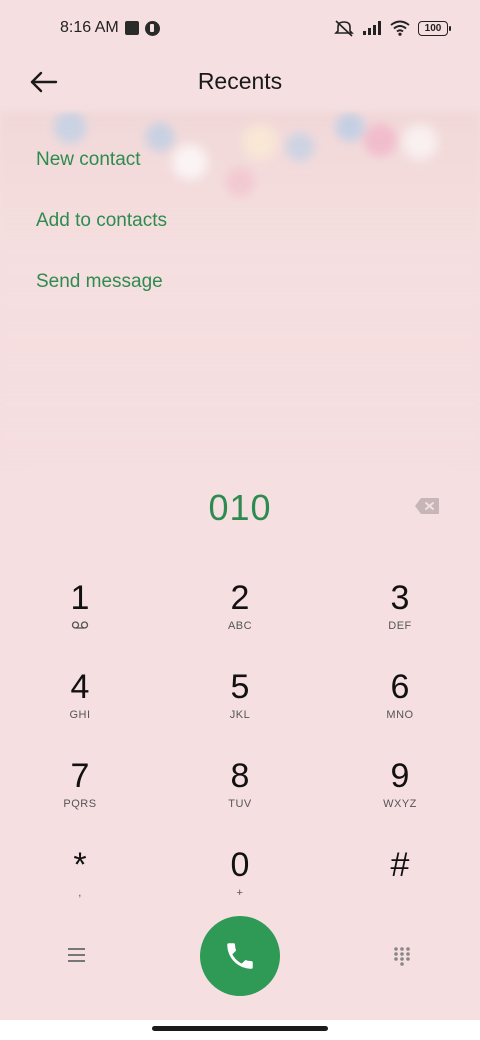  I want to click on key-letters: MNO, so click(400, 715).